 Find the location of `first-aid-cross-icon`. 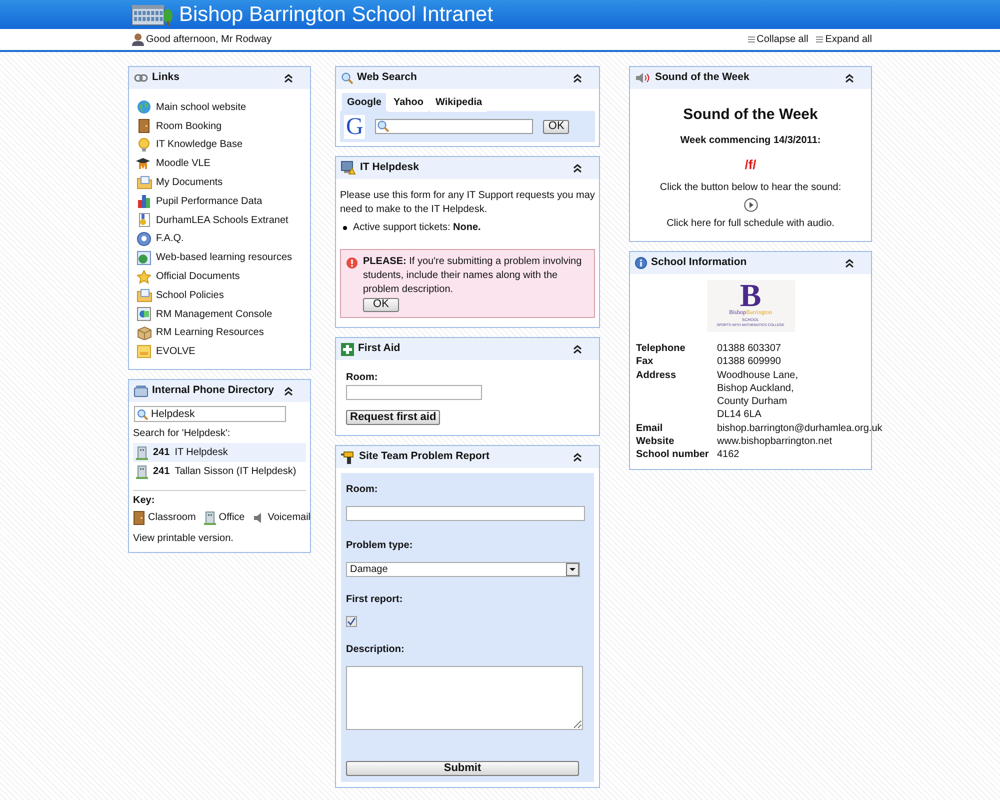

first-aid-cross-icon is located at coordinates (347, 349).